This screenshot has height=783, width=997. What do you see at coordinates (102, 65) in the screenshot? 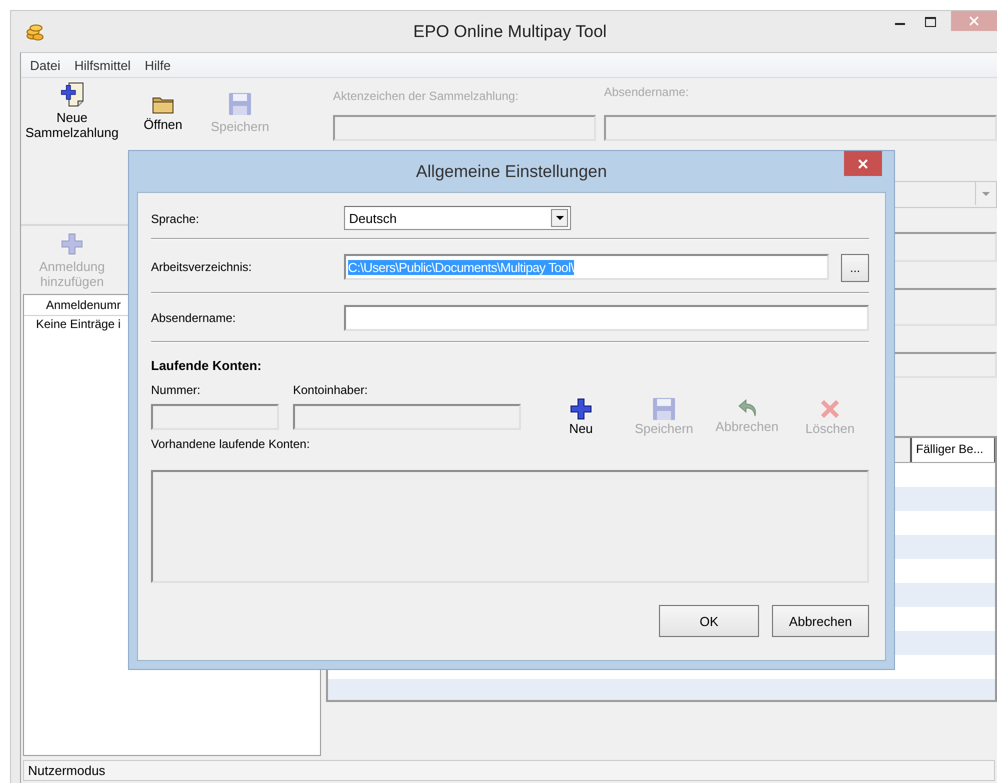
I see `menu-item: Hilfsmittel` at bounding box center [102, 65].